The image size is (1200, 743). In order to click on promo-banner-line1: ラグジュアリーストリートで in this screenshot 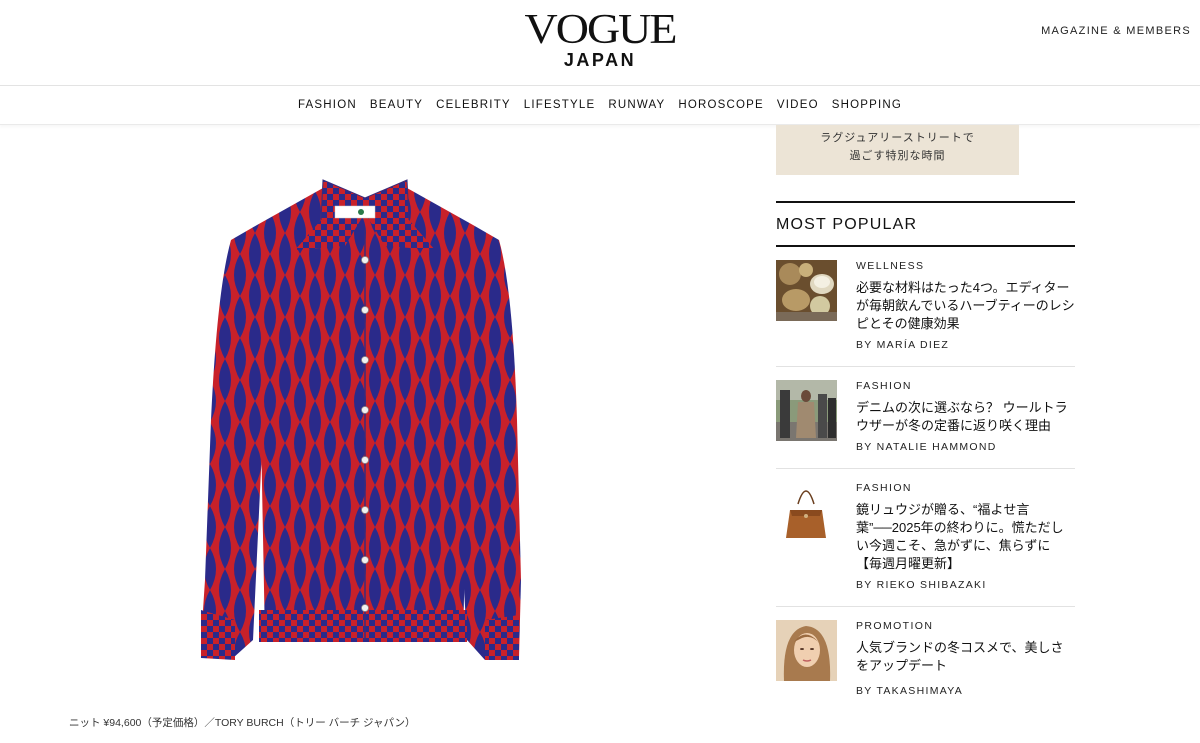, I will do `click(897, 138)`.